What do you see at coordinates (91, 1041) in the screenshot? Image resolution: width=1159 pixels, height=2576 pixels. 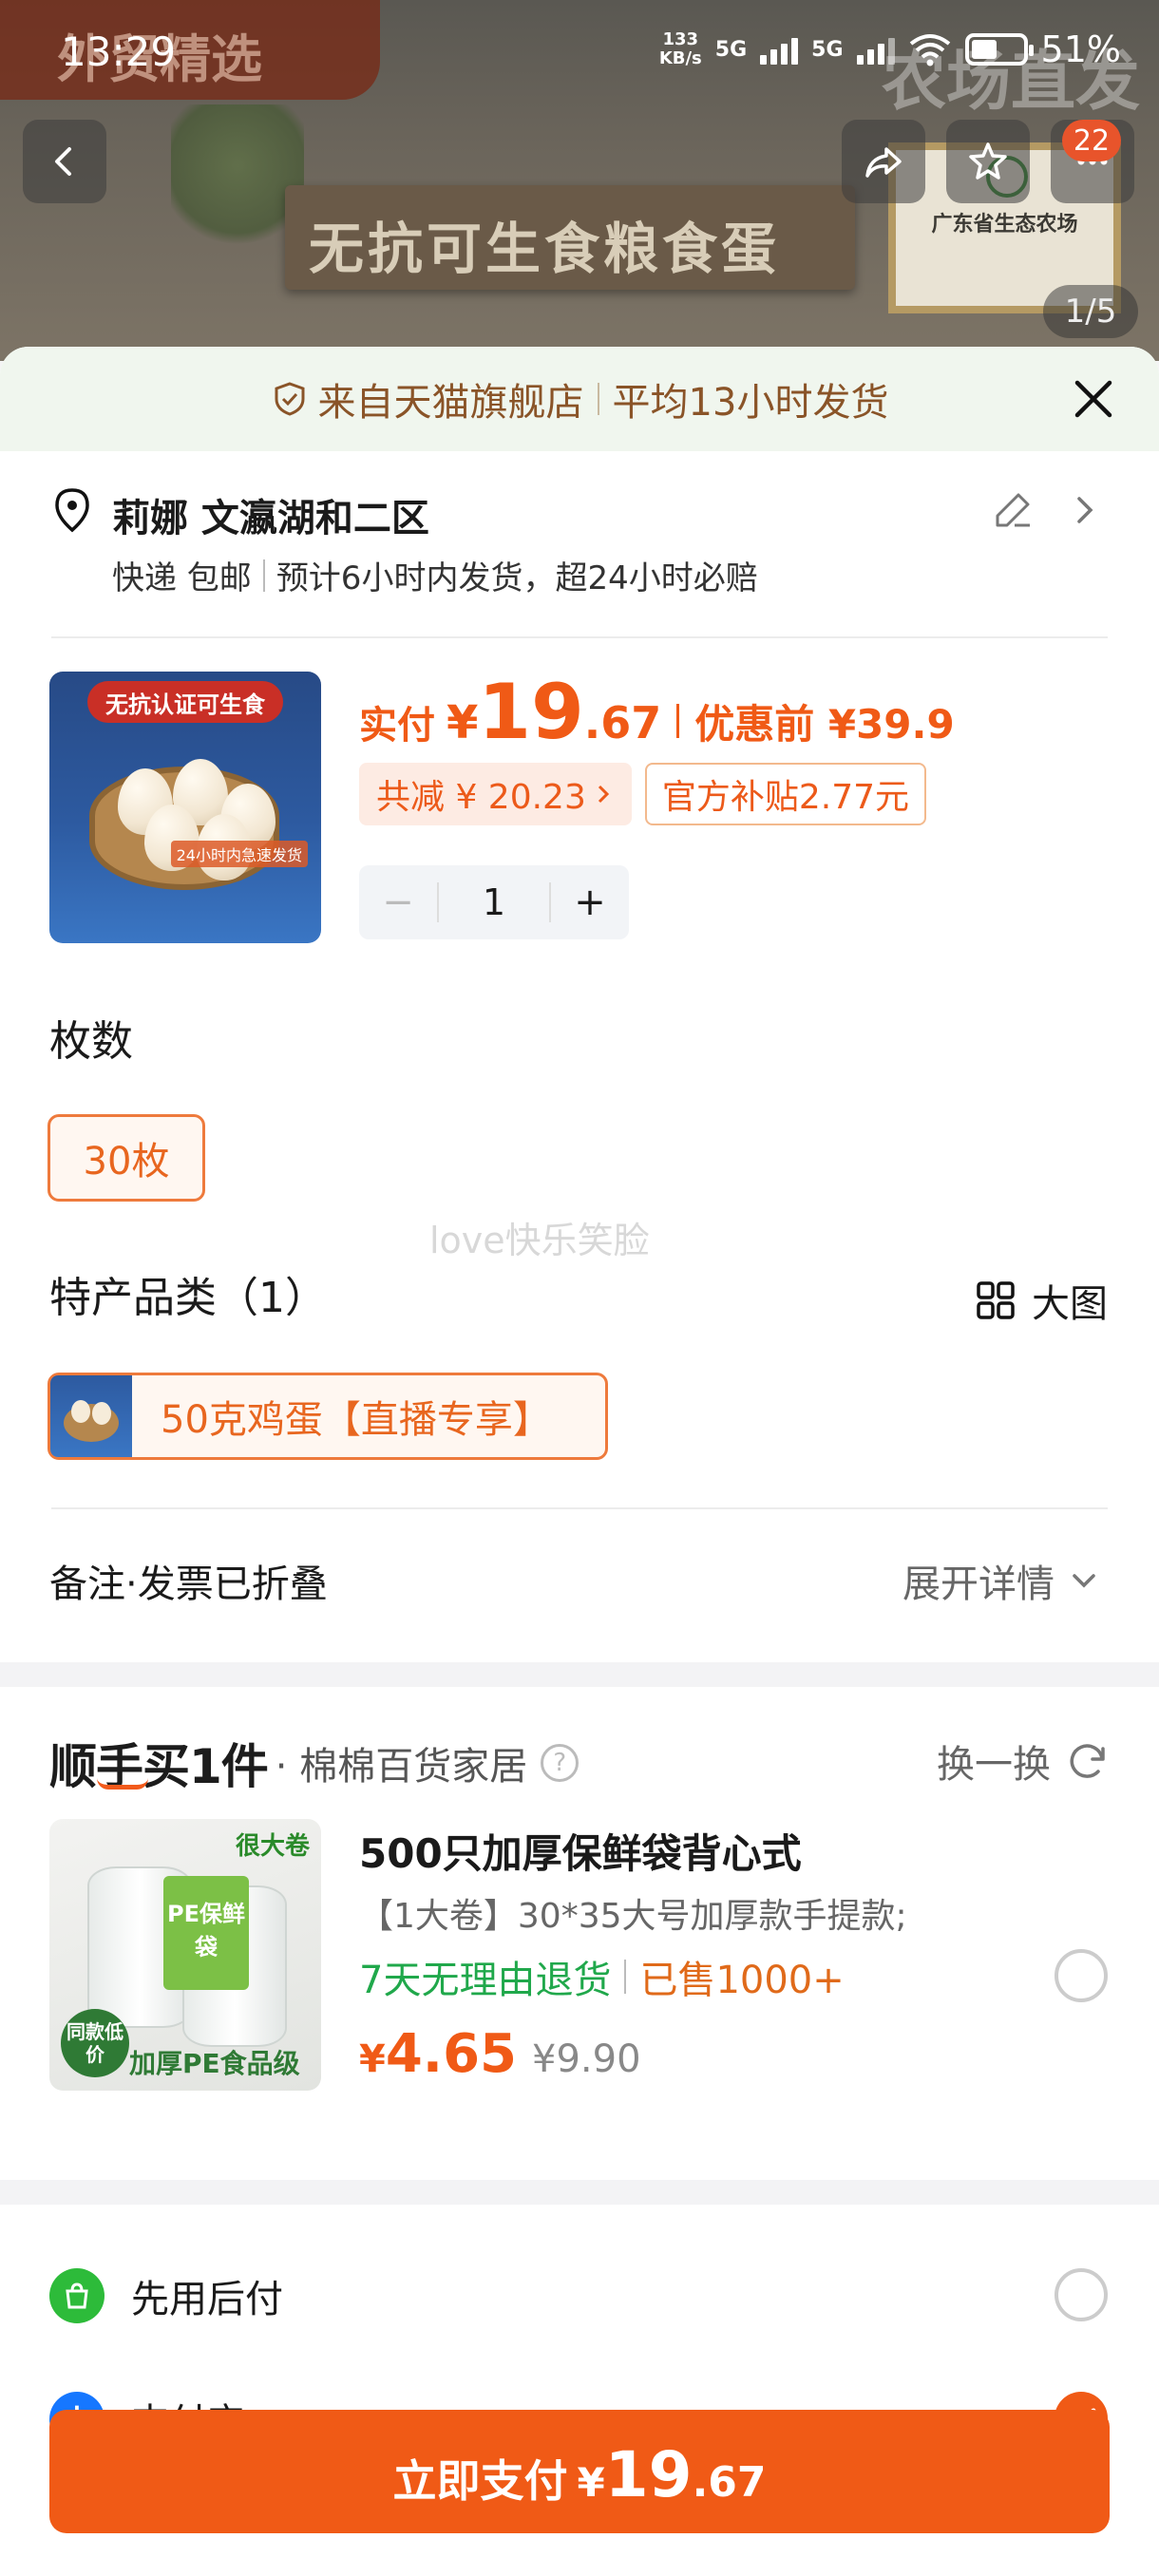 I see `count-title: 枚数` at bounding box center [91, 1041].